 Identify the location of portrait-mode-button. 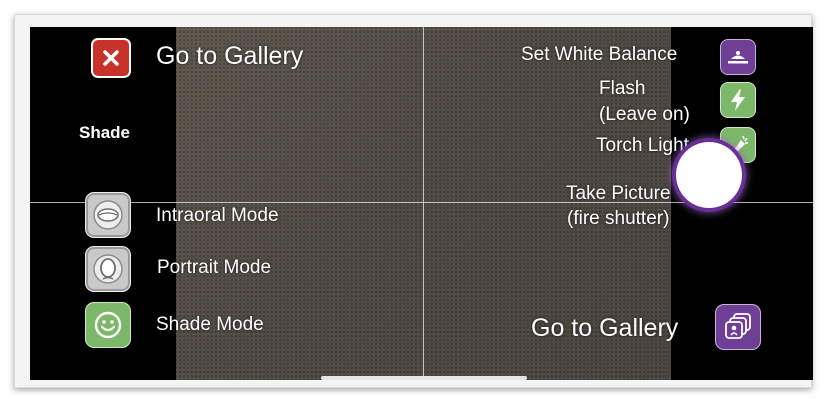
(108, 269).